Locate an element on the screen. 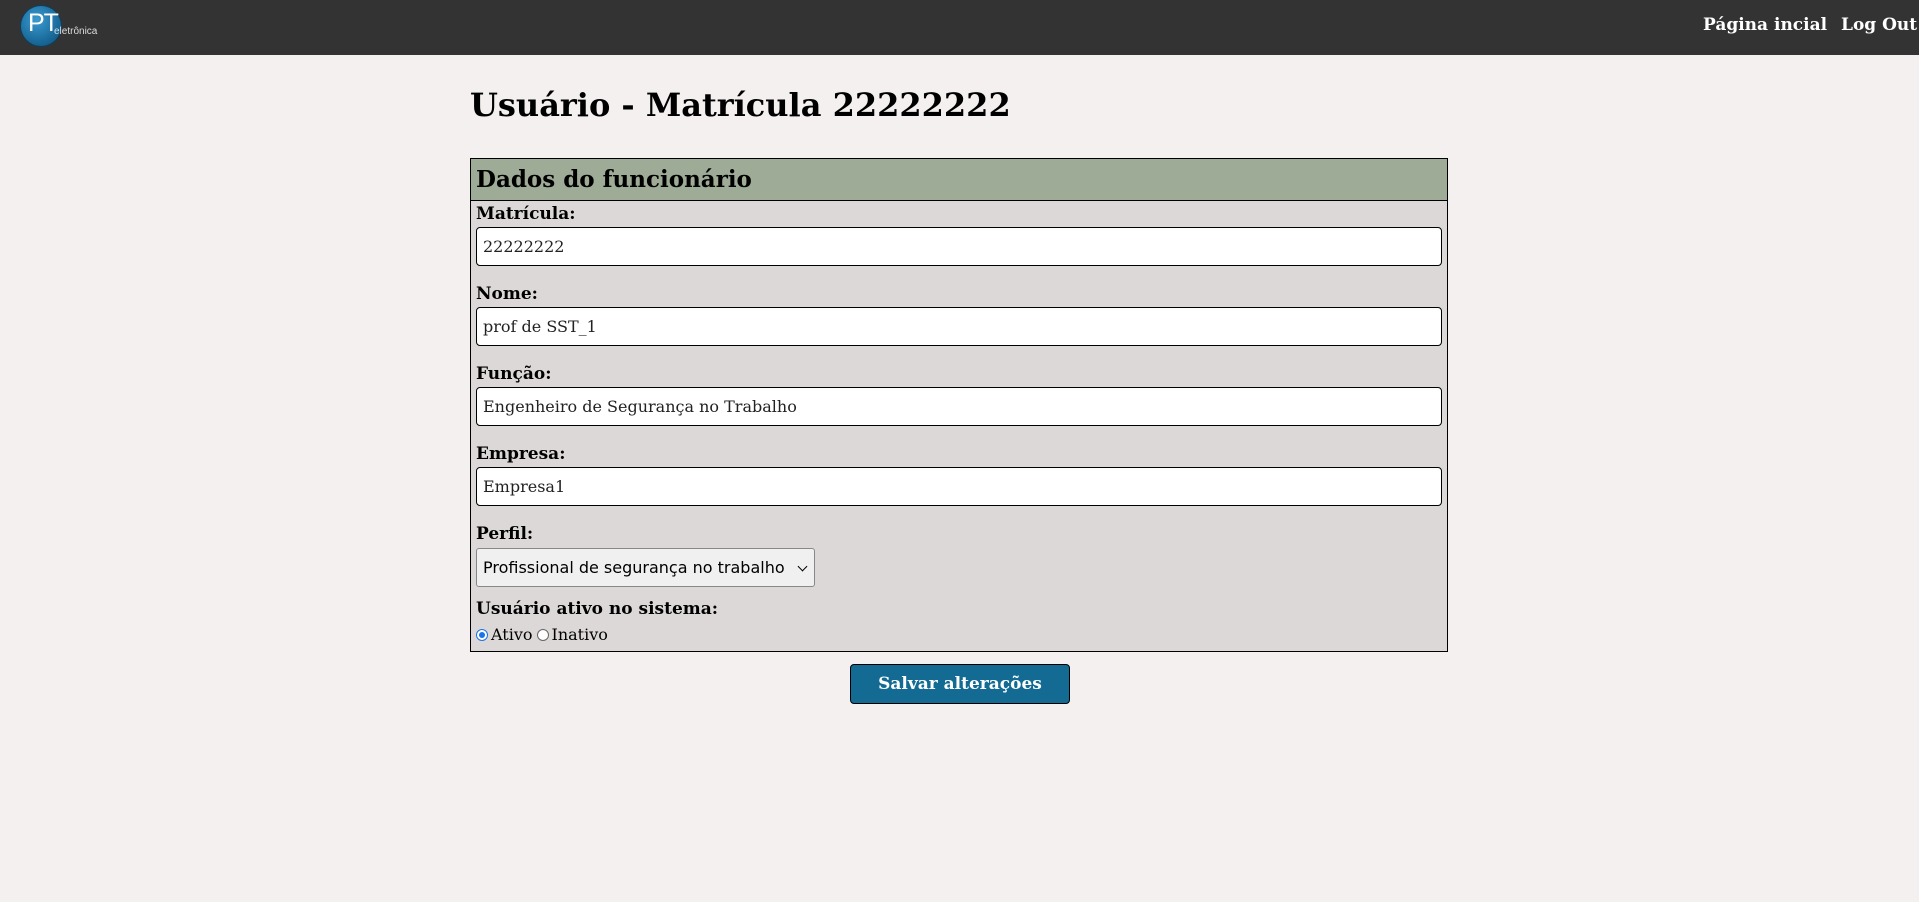  radio-inativo is located at coordinates (542, 634).